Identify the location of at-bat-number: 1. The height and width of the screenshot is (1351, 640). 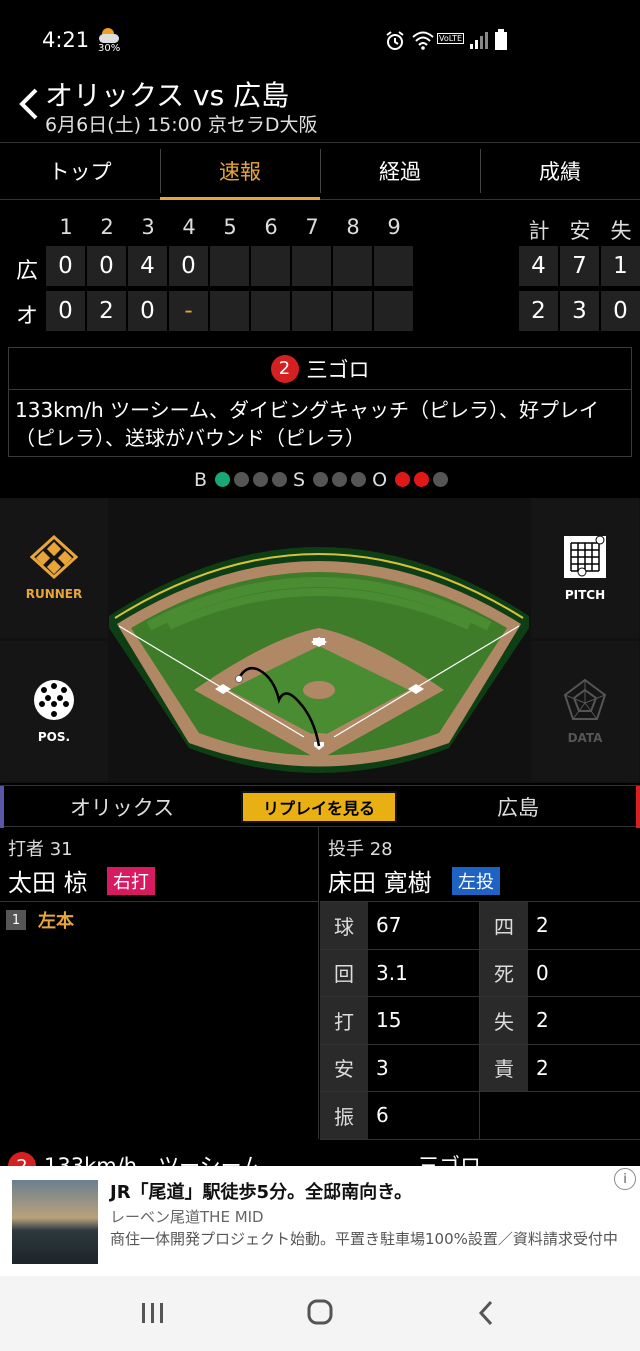
(16, 920).